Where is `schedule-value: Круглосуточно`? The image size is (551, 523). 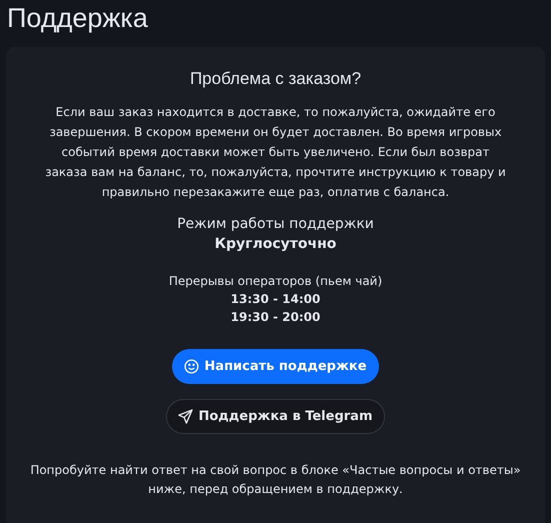 schedule-value: Круглосуточно is located at coordinates (275, 244).